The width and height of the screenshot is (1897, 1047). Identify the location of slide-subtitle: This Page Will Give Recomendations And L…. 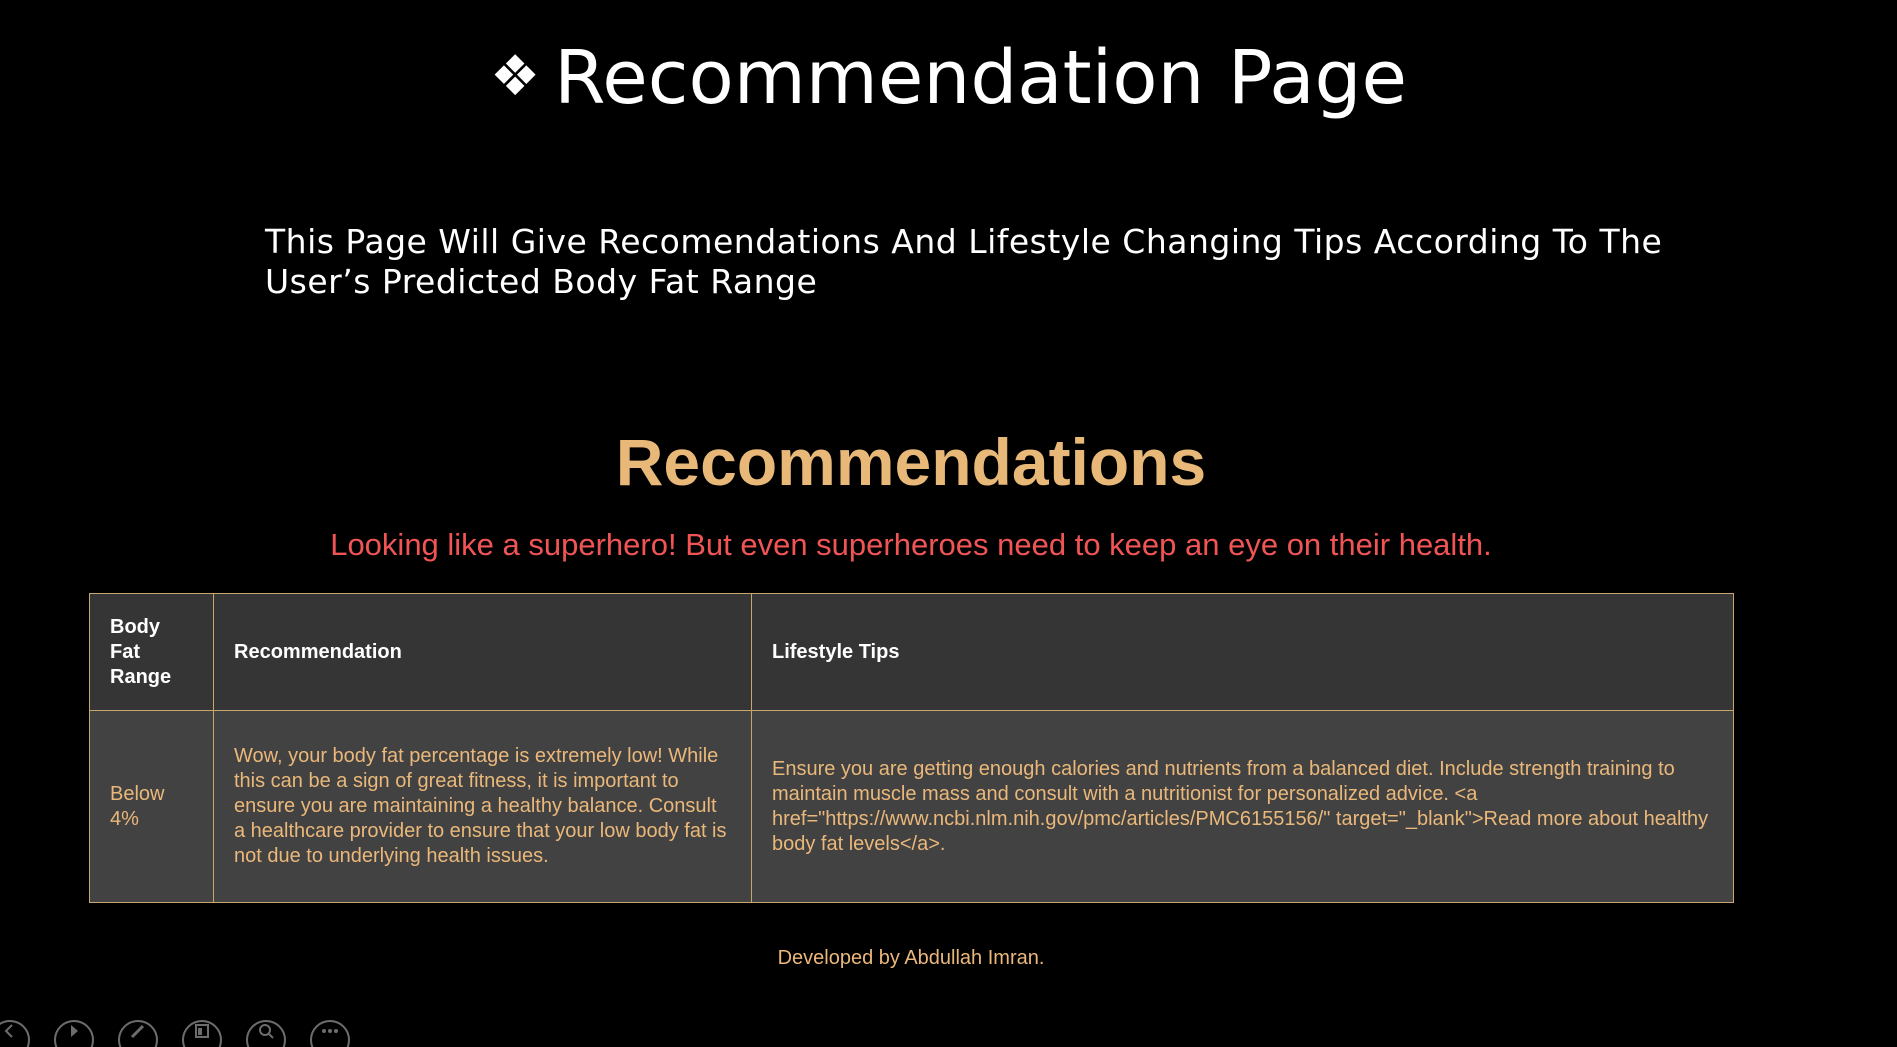
(964, 261).